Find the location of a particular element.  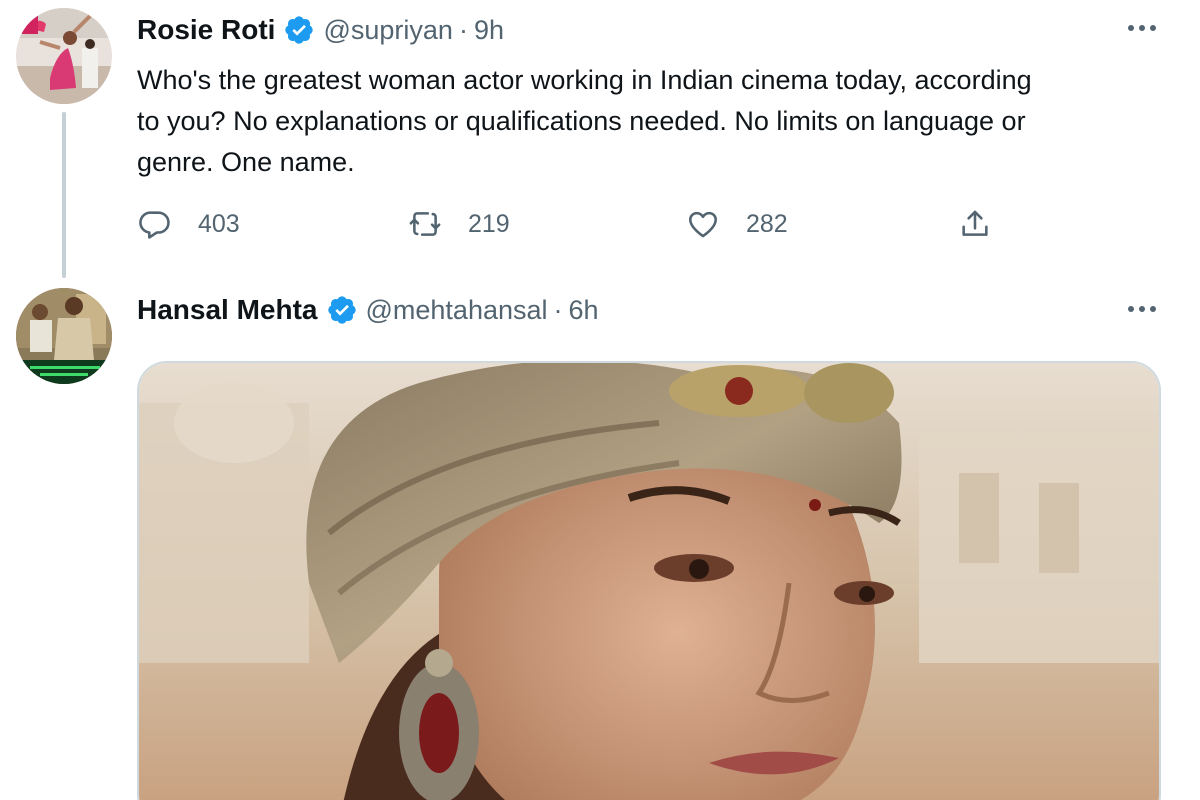

tweet-timestamp: 6h is located at coordinates (584, 310).